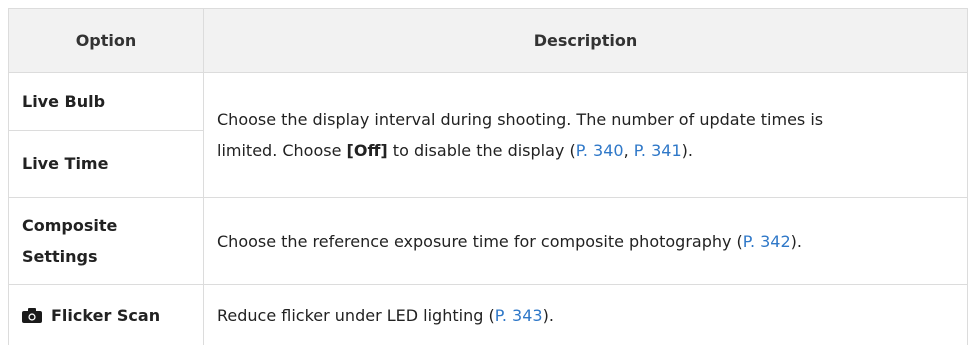  Describe the element at coordinates (60, 256) in the screenshot. I see `composite-label-line2: Settings` at that location.